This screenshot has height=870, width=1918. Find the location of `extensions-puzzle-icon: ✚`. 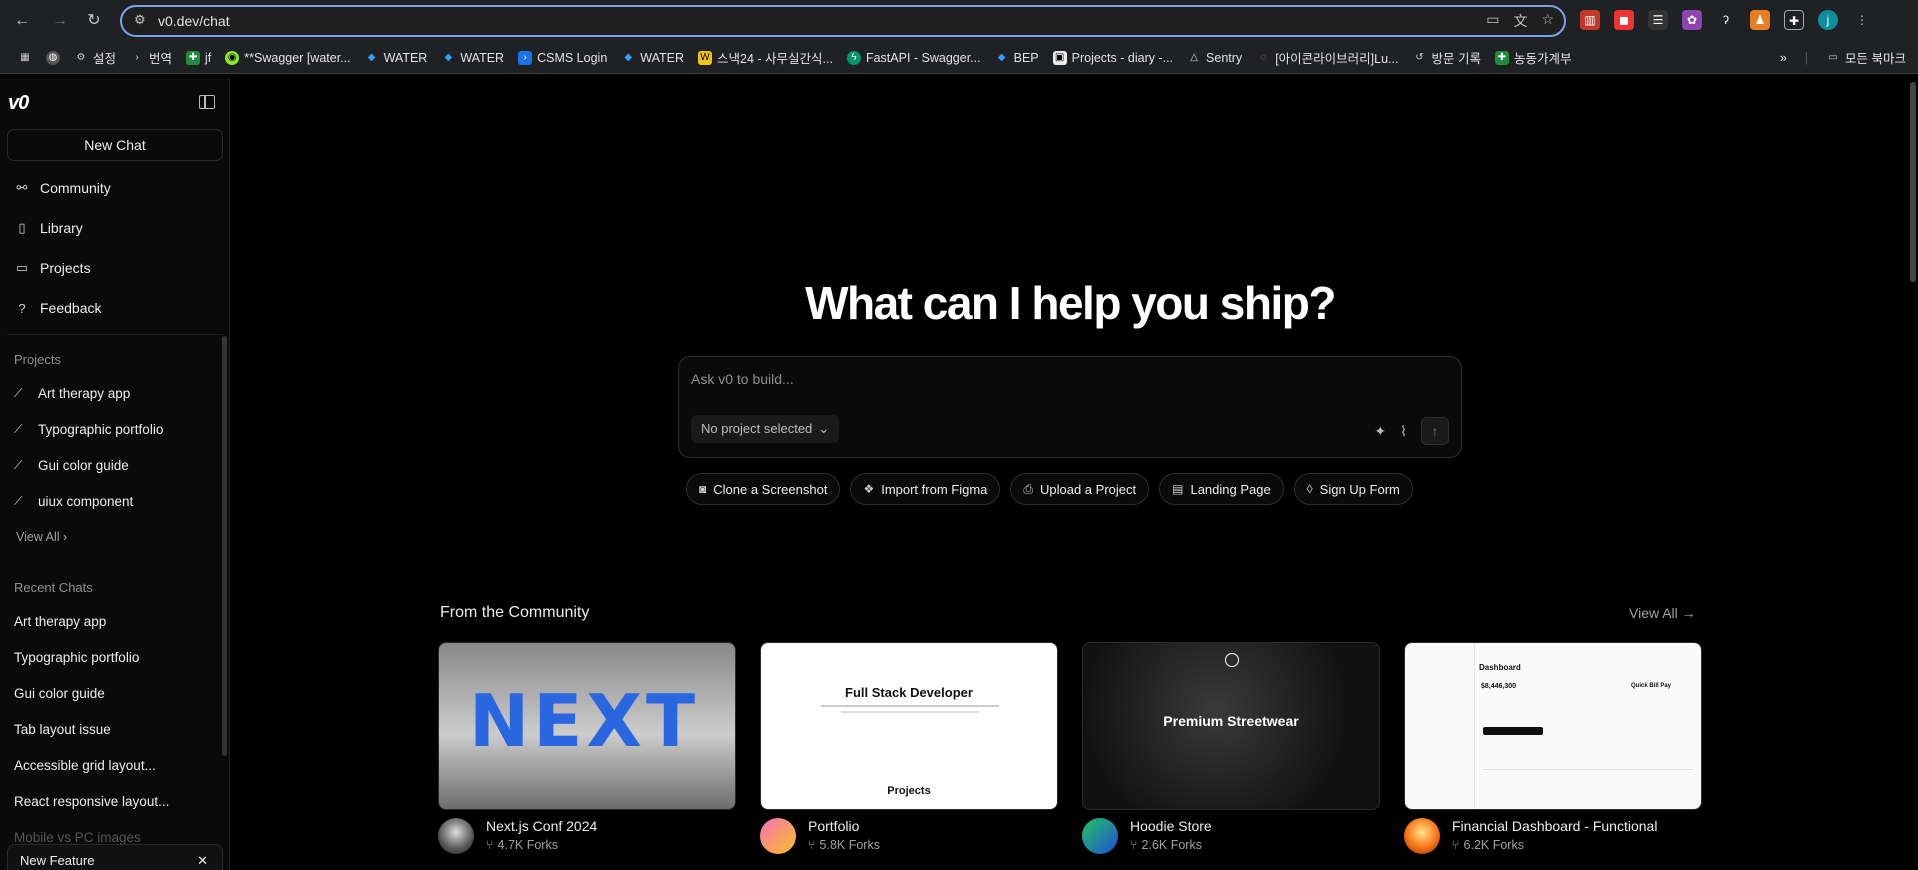

extensions-puzzle-icon: ✚ is located at coordinates (1794, 20).